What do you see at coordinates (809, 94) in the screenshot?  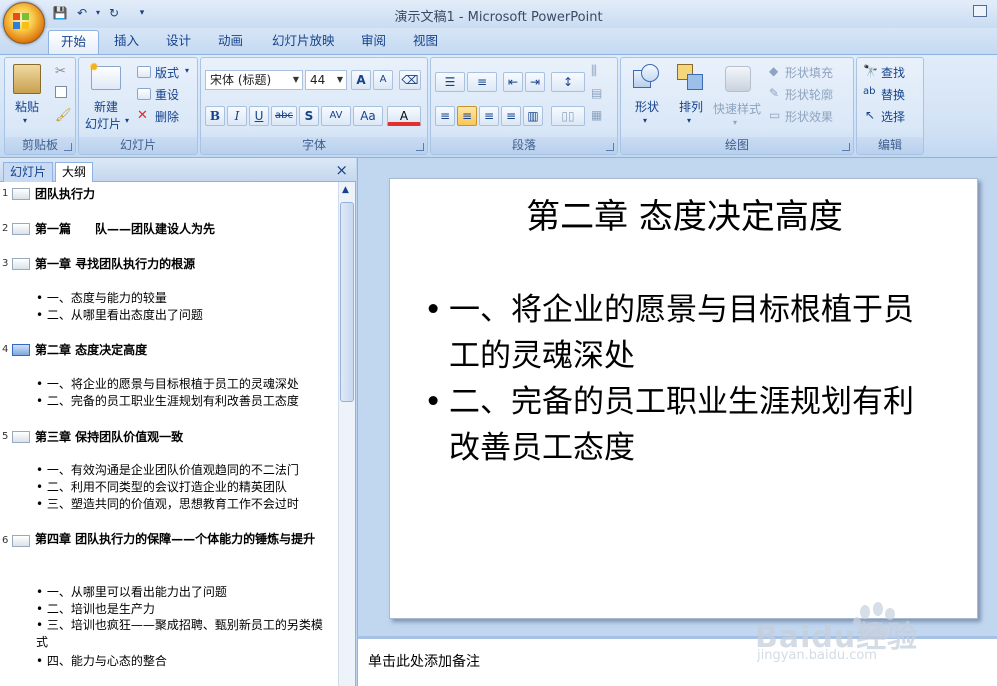 I see `shape-outline-label: 形状轮廓` at bounding box center [809, 94].